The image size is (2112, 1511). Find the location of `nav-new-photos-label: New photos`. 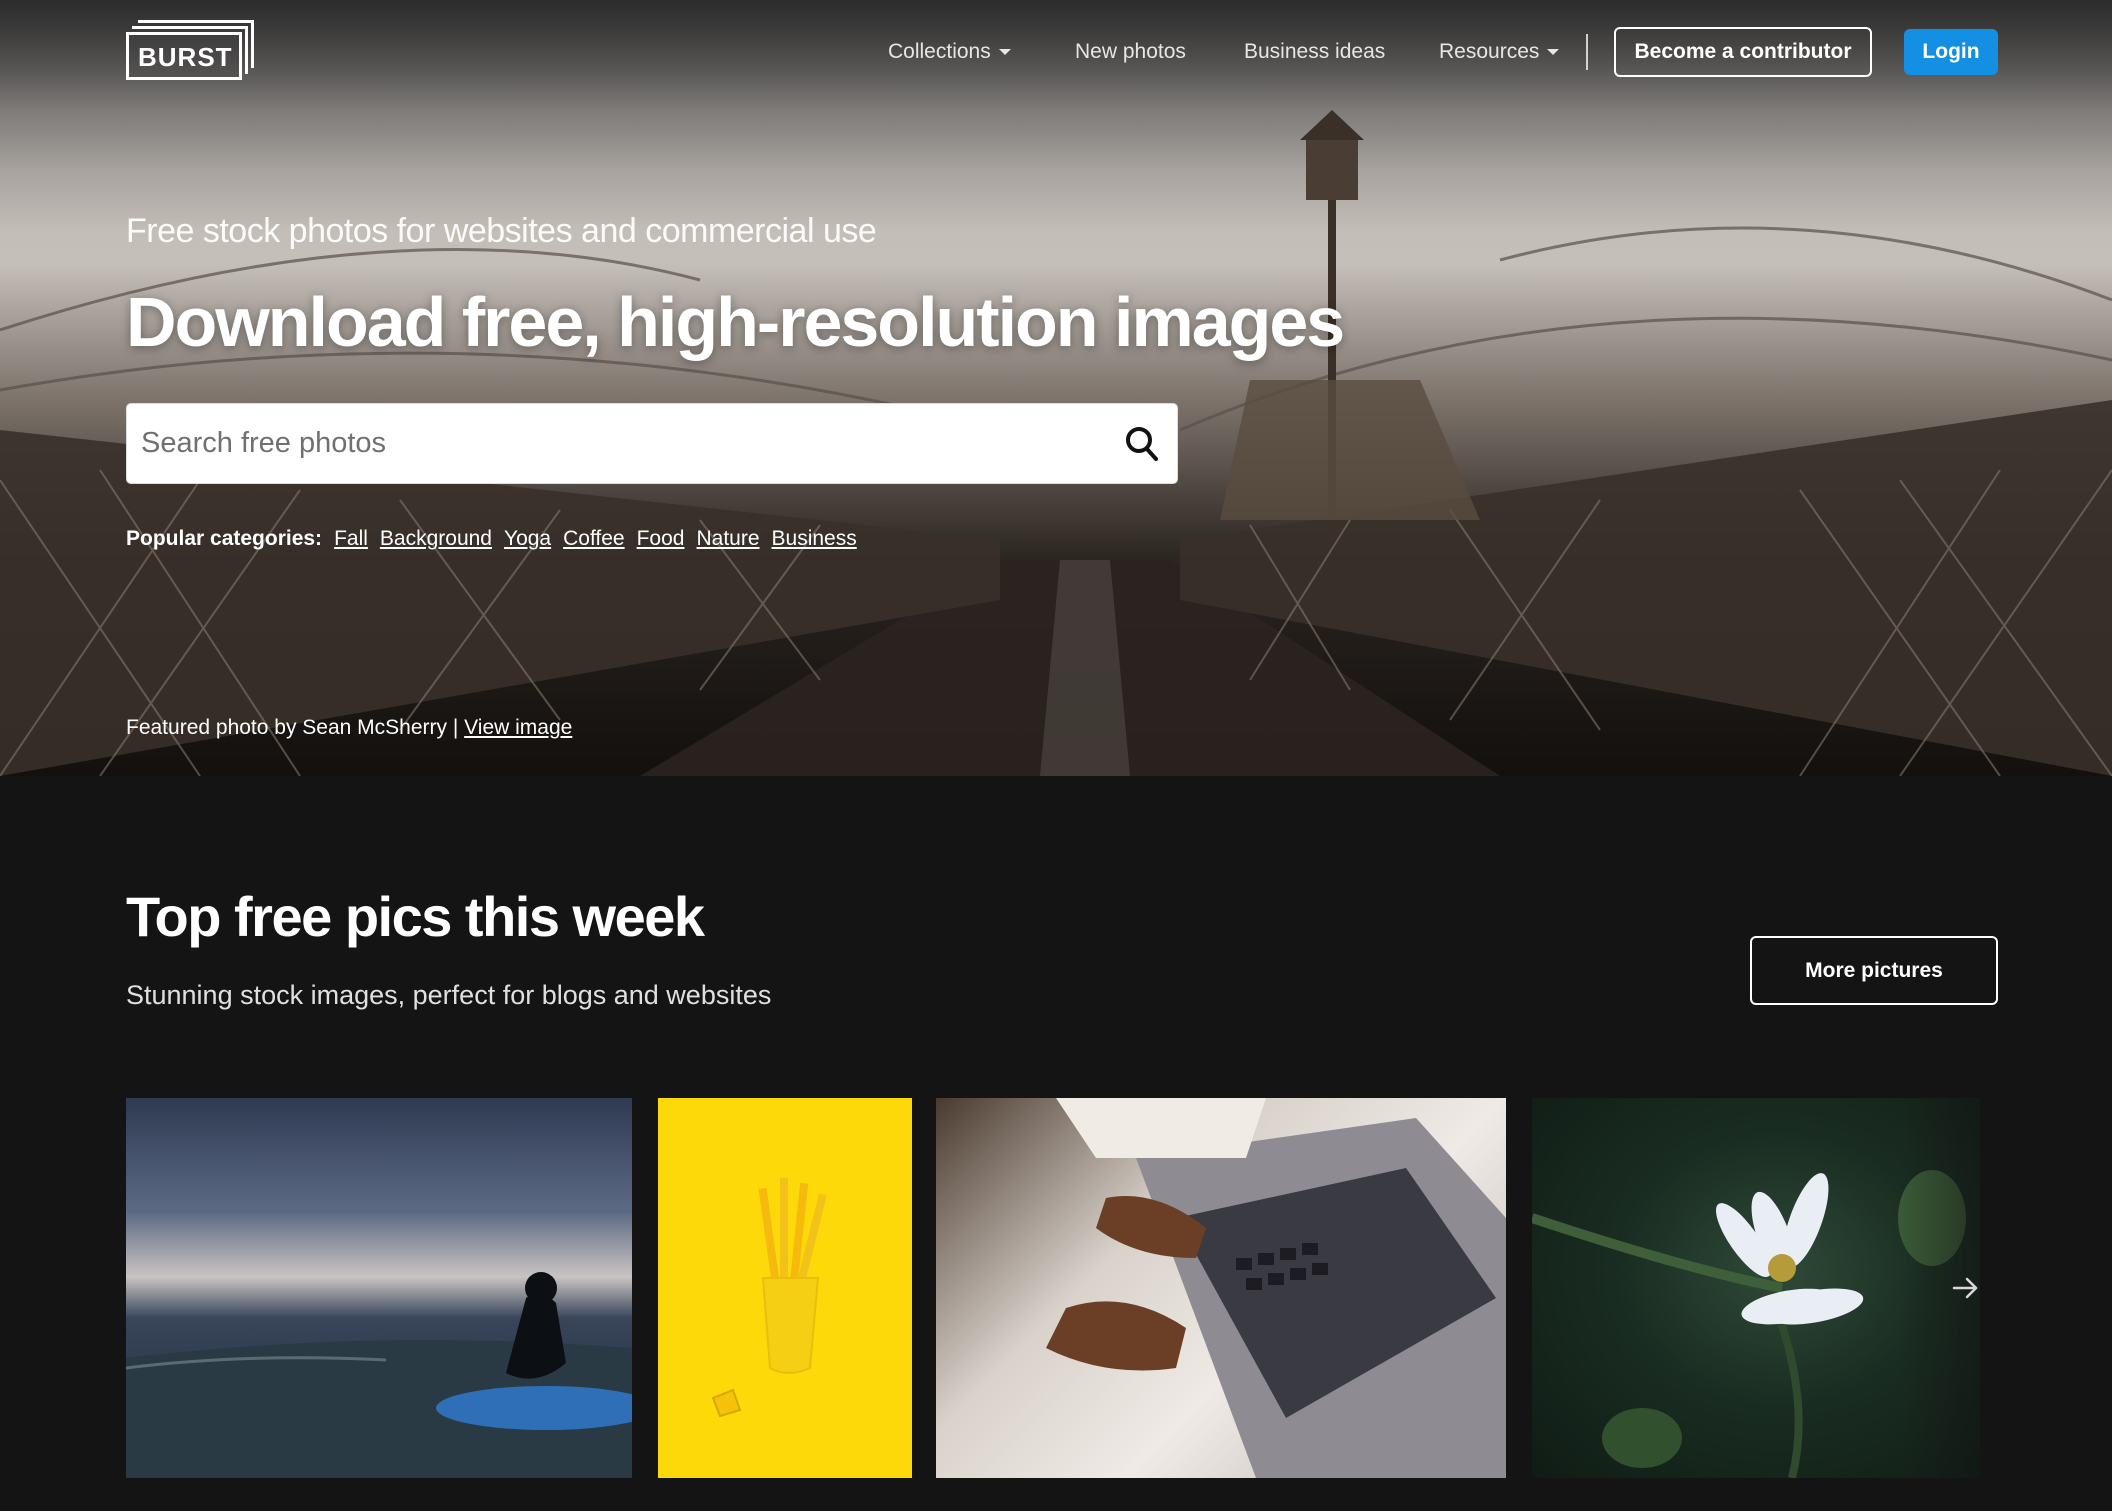

nav-new-photos-label: New photos is located at coordinates (1130, 51).